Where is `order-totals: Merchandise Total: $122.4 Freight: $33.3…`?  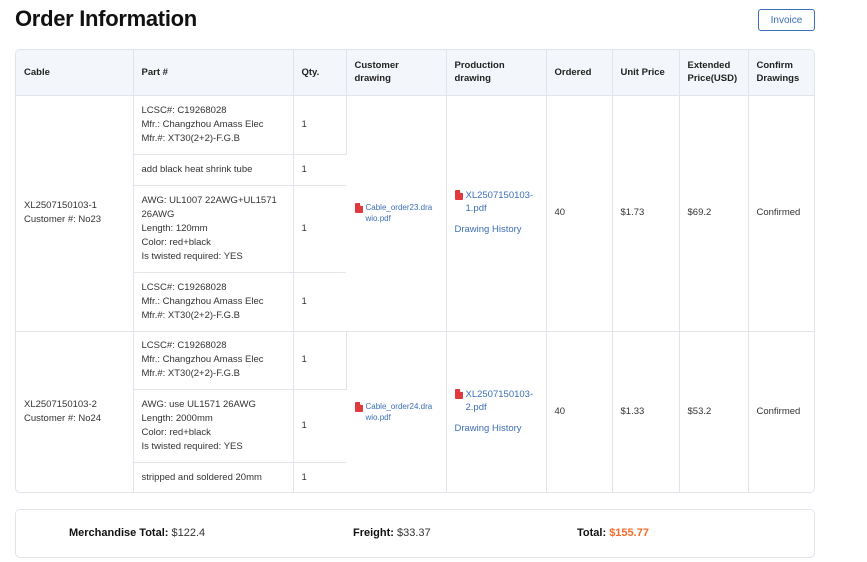 order-totals: Merchandise Total: $122.4 Freight: $33.3… is located at coordinates (415, 533).